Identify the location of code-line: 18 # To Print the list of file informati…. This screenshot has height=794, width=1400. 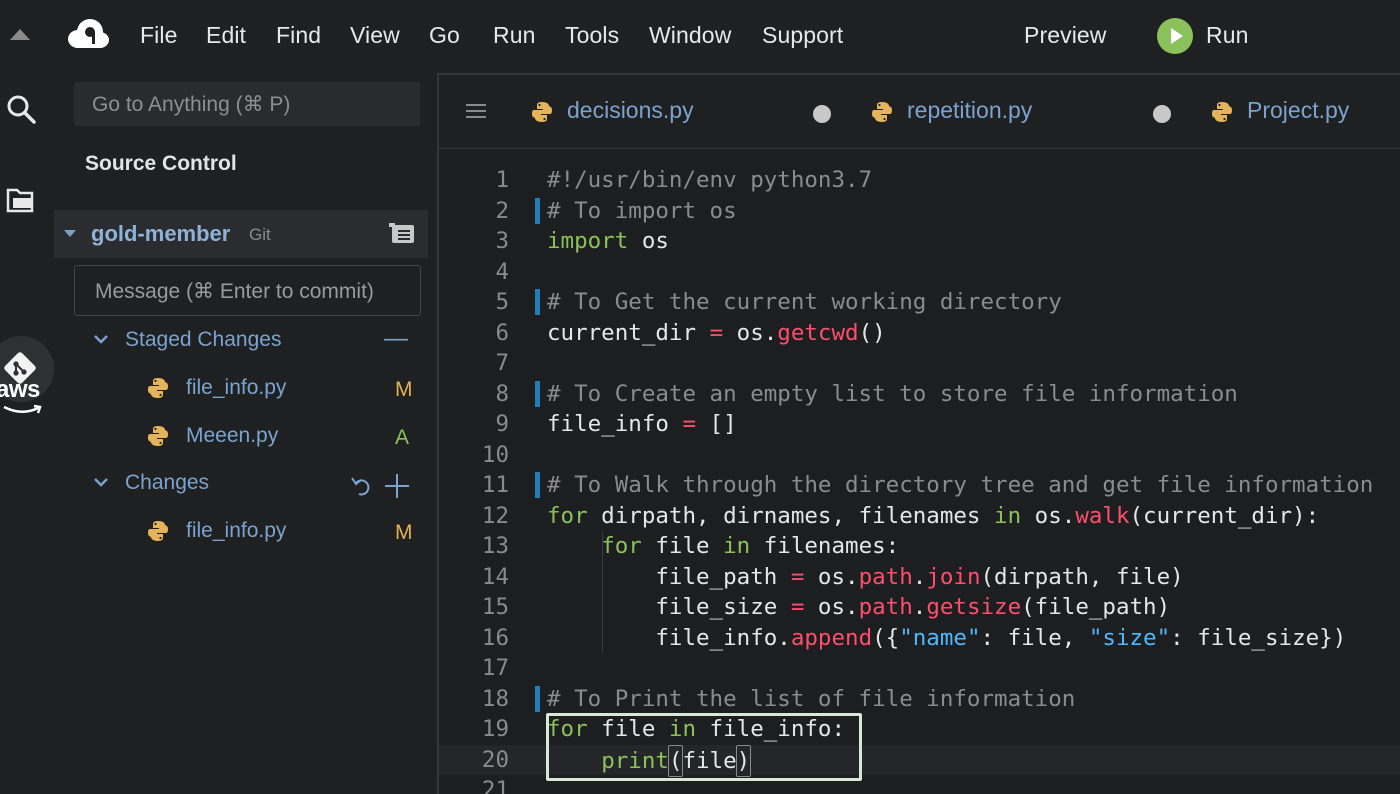
(919, 699).